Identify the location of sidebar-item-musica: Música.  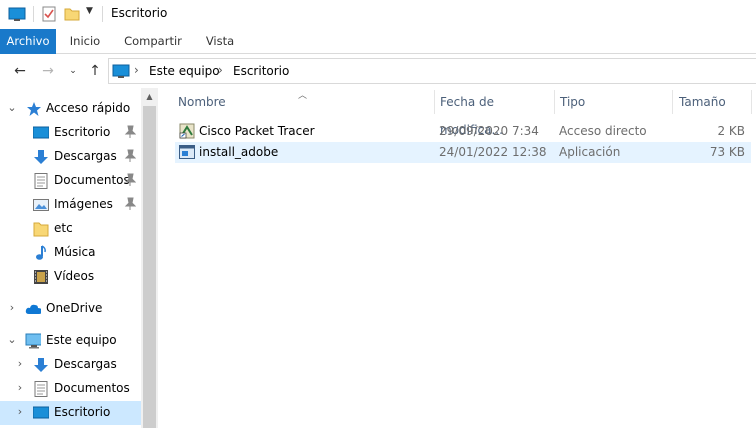
(70, 253).